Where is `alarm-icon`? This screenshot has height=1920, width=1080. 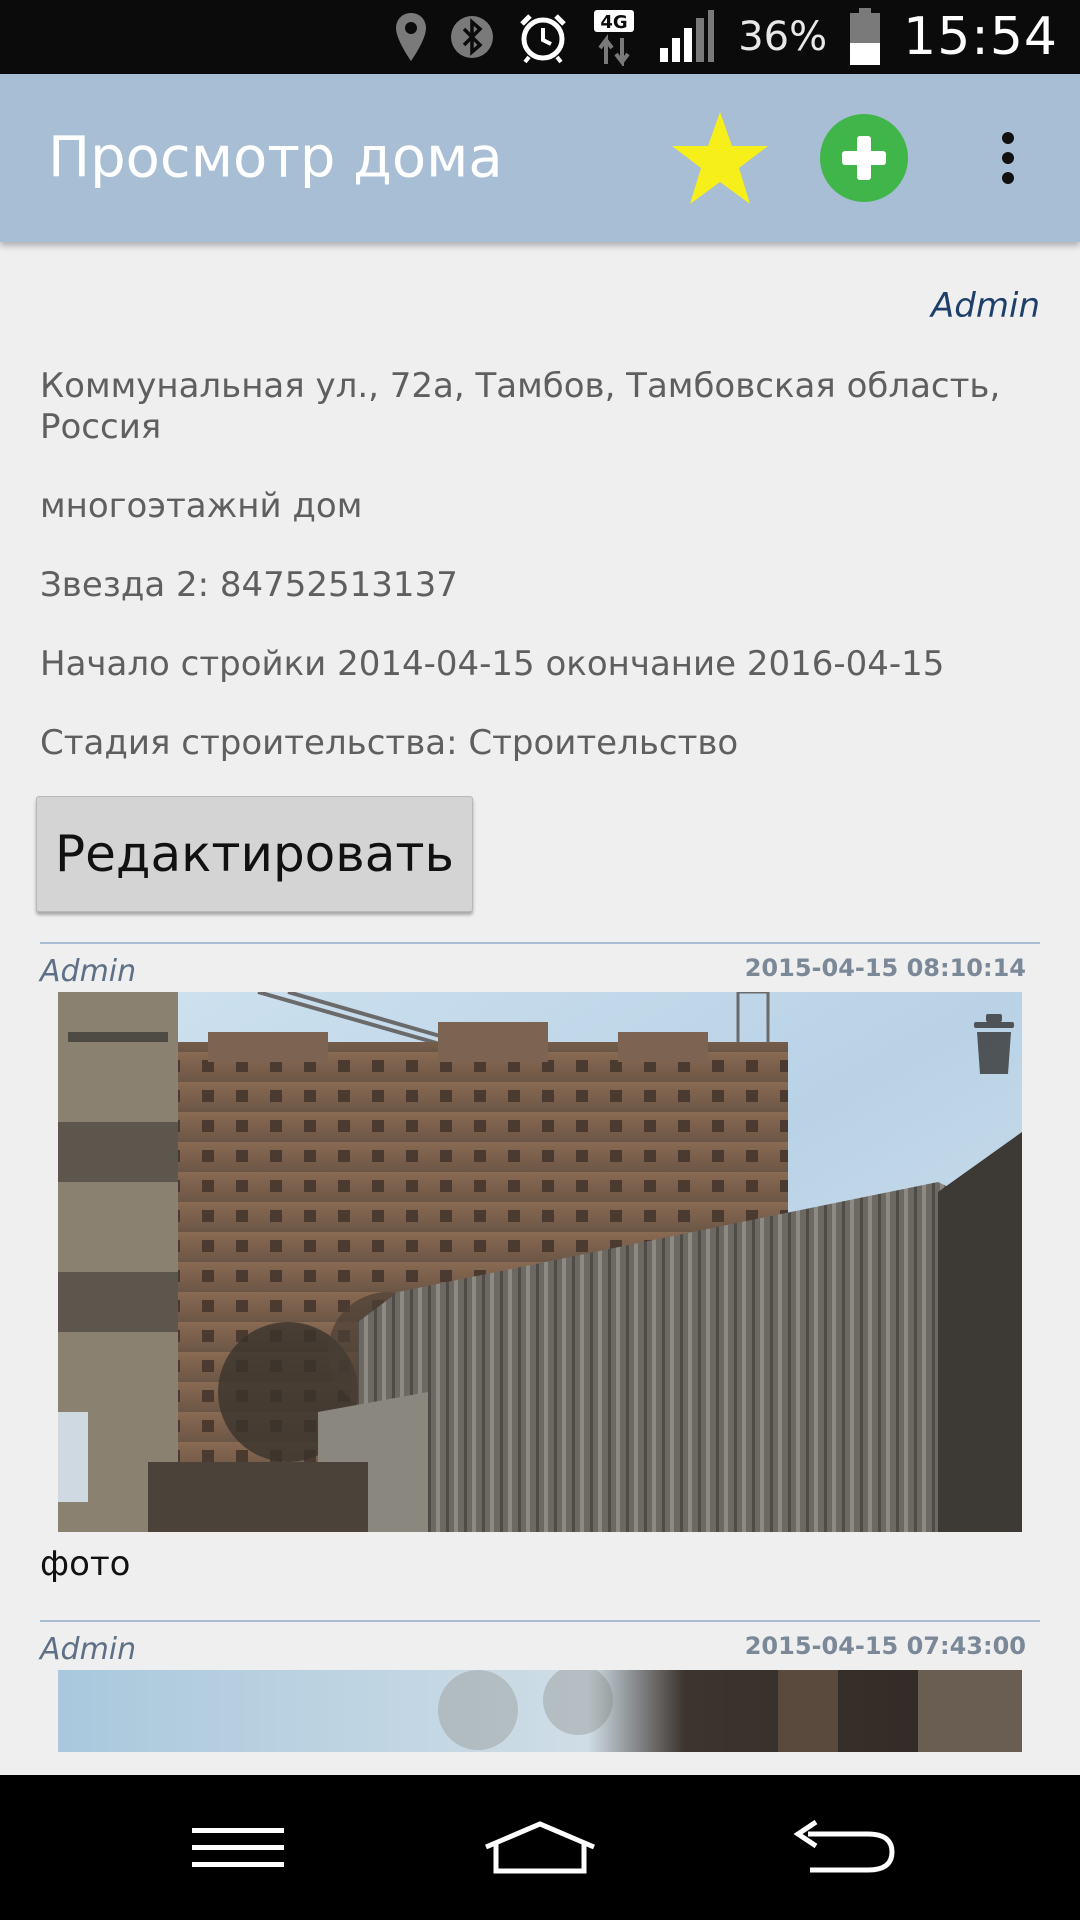
alarm-icon is located at coordinates (543, 37).